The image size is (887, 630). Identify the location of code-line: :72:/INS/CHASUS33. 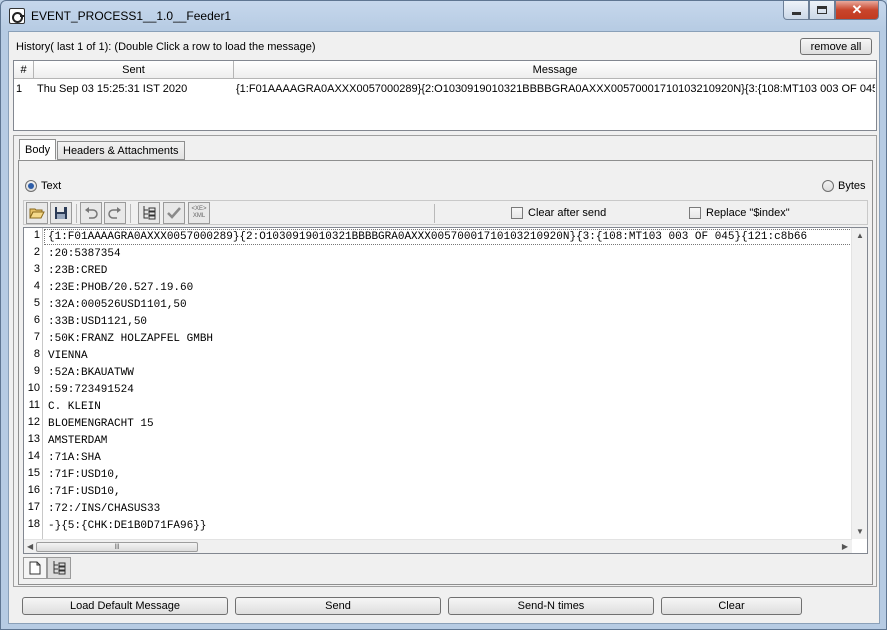
(104, 509).